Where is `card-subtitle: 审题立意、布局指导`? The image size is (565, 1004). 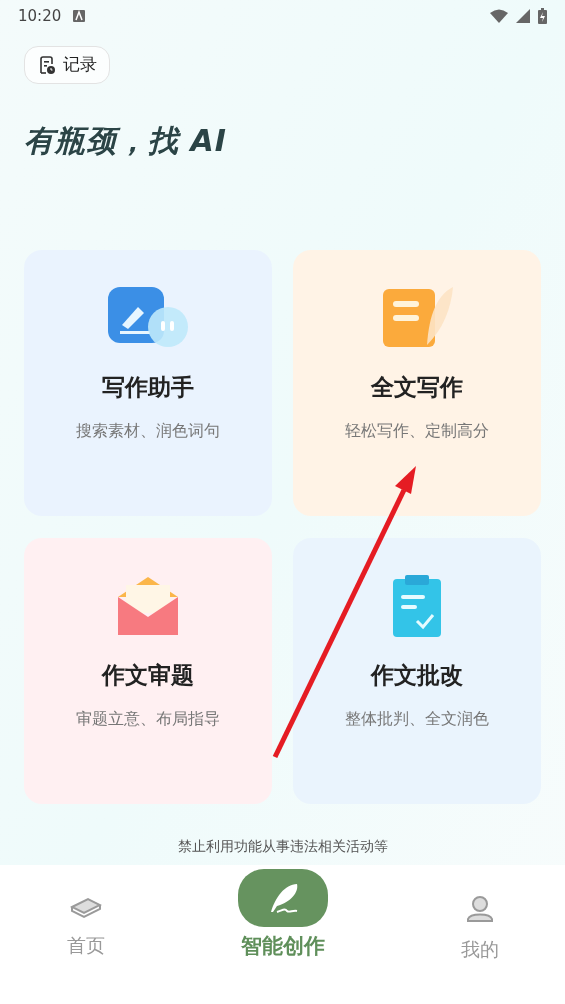
card-subtitle: 审题立意、布局指导 is located at coordinates (148, 718).